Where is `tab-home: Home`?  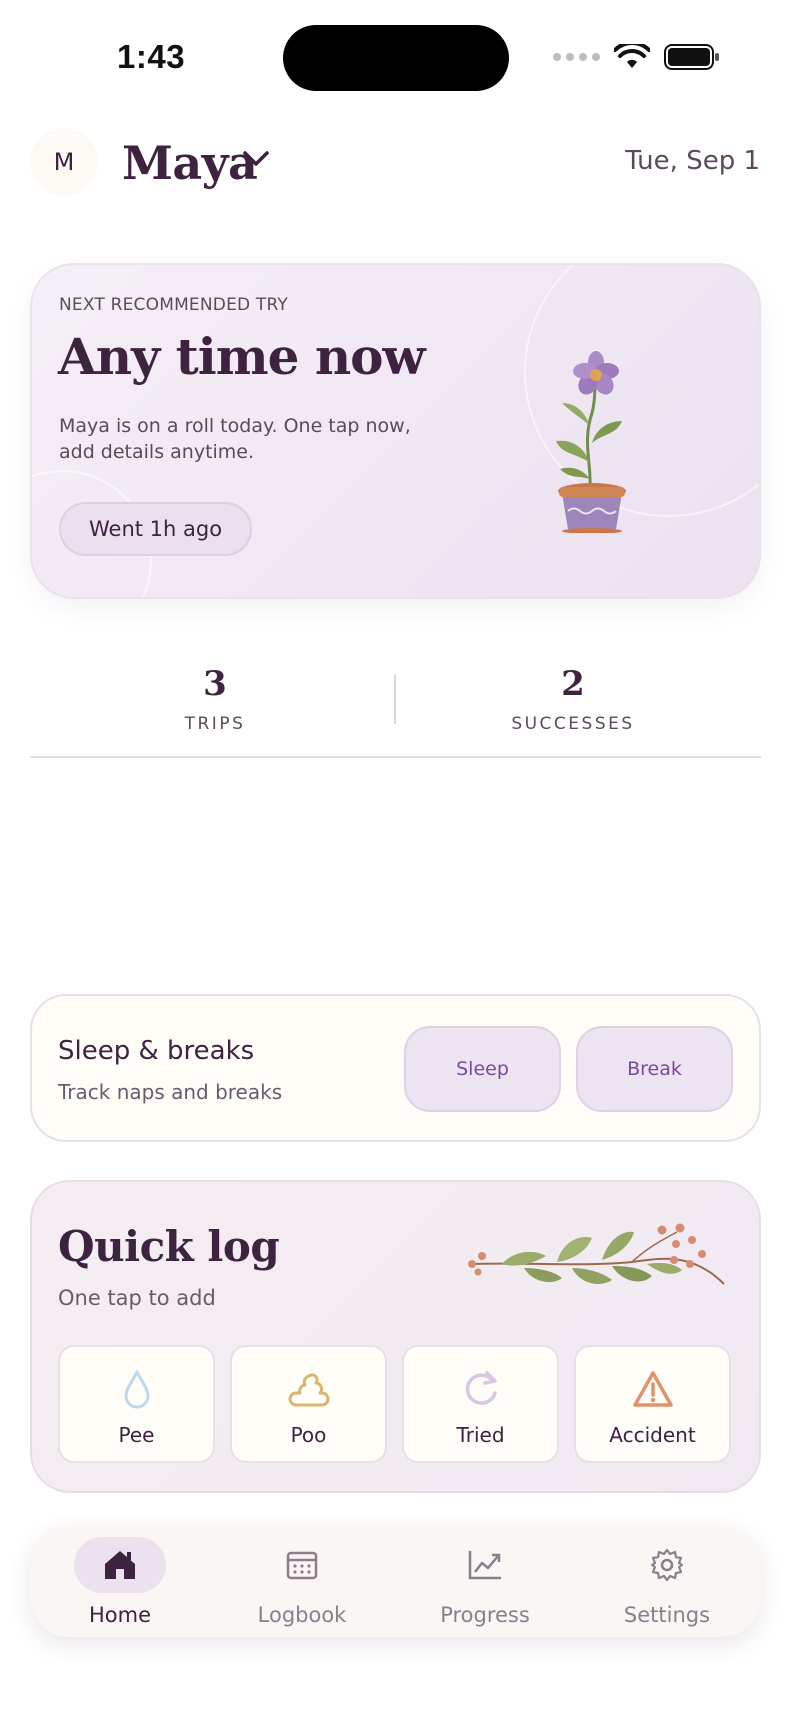 tab-home: Home is located at coordinates (120, 1581).